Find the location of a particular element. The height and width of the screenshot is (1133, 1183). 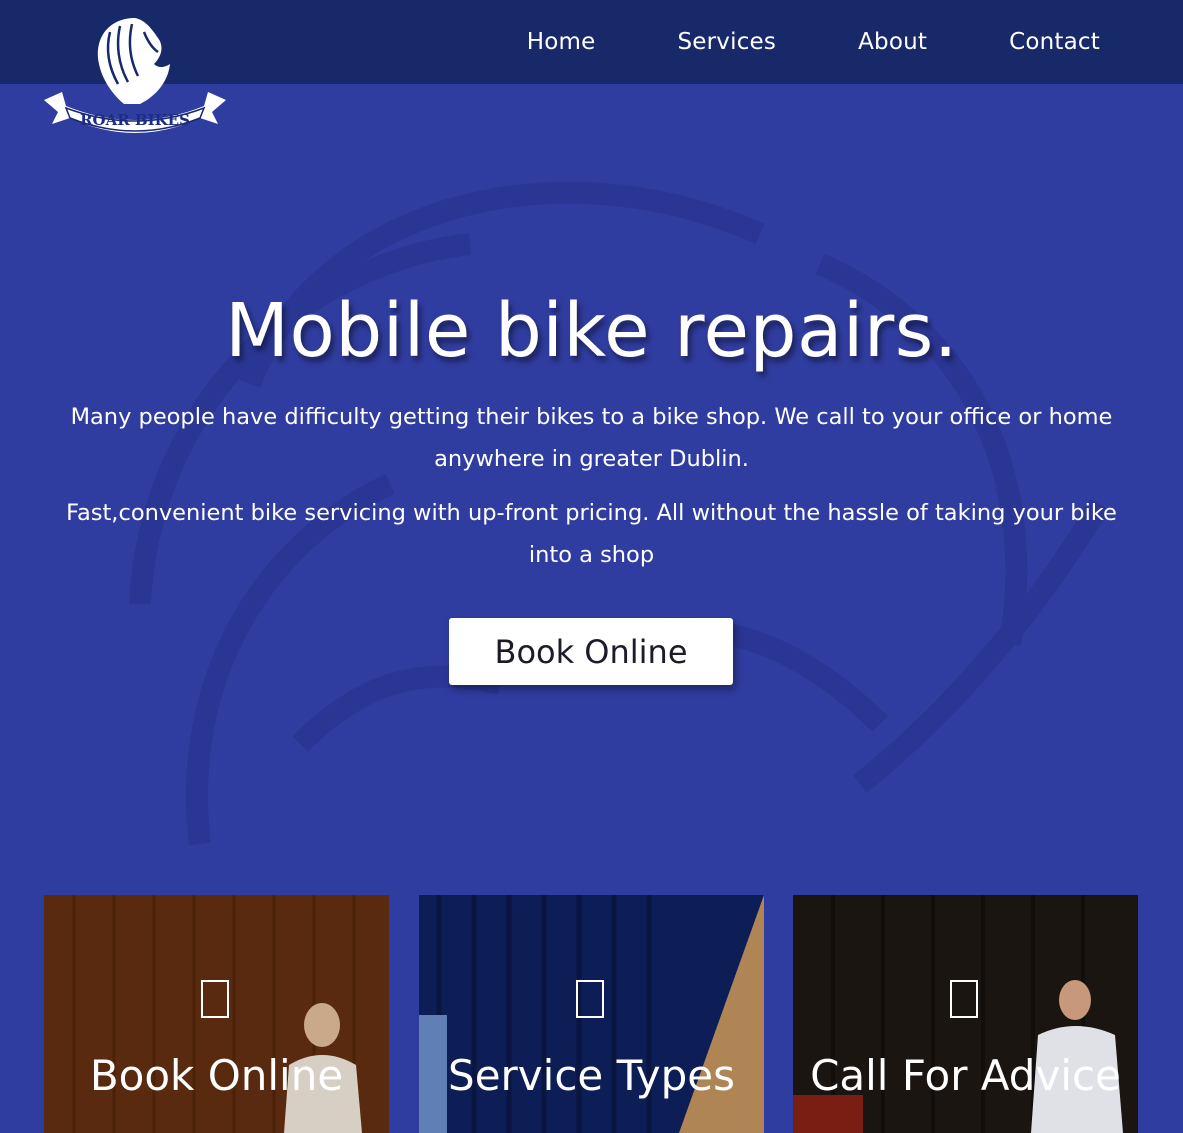

document-icon is located at coordinates (589, 999).